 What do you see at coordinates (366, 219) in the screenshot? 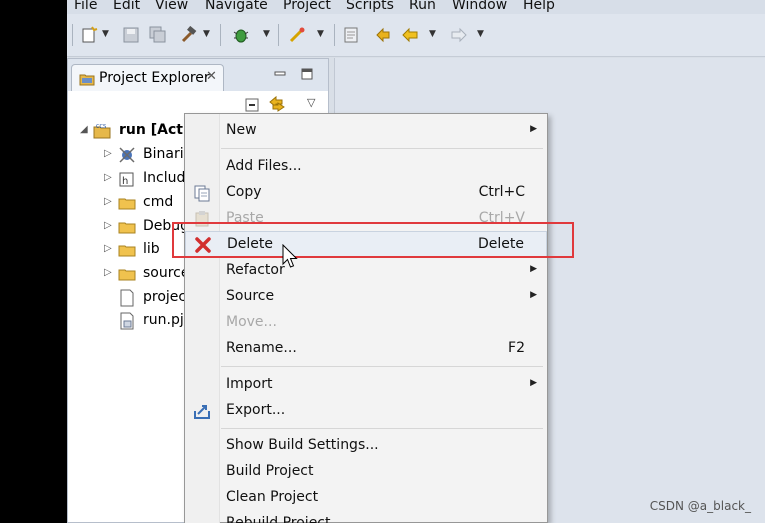
I see `menu-item-paste: Paste Ctrl+V` at bounding box center [366, 219].